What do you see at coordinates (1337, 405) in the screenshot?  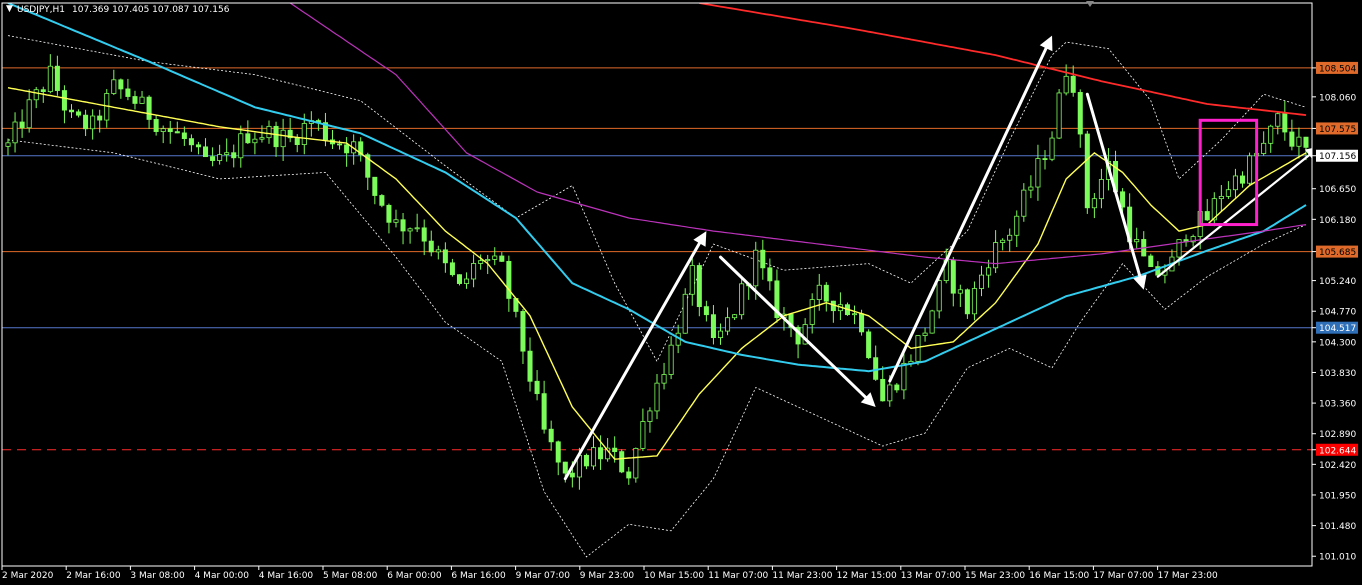 I see `y-tick-label-12: 103.360` at bounding box center [1337, 405].